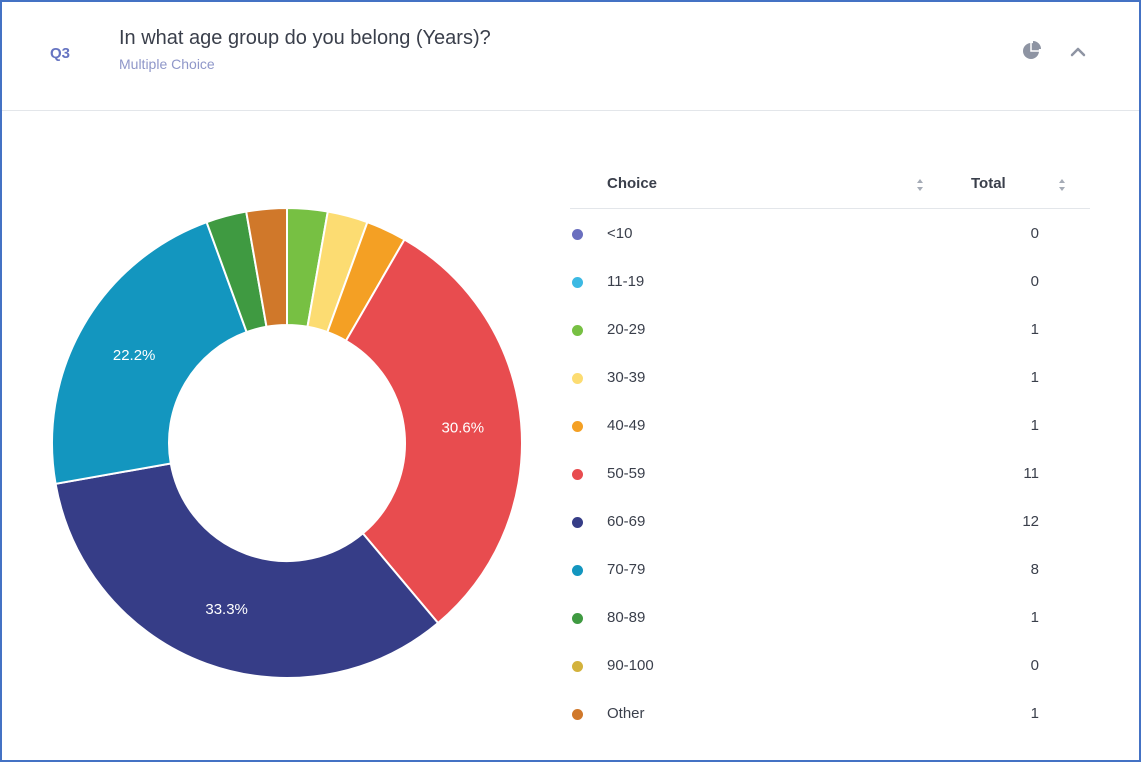 The image size is (1141, 762). Describe the element at coordinates (626, 329) in the screenshot. I see `choice-label: 20-29` at that location.